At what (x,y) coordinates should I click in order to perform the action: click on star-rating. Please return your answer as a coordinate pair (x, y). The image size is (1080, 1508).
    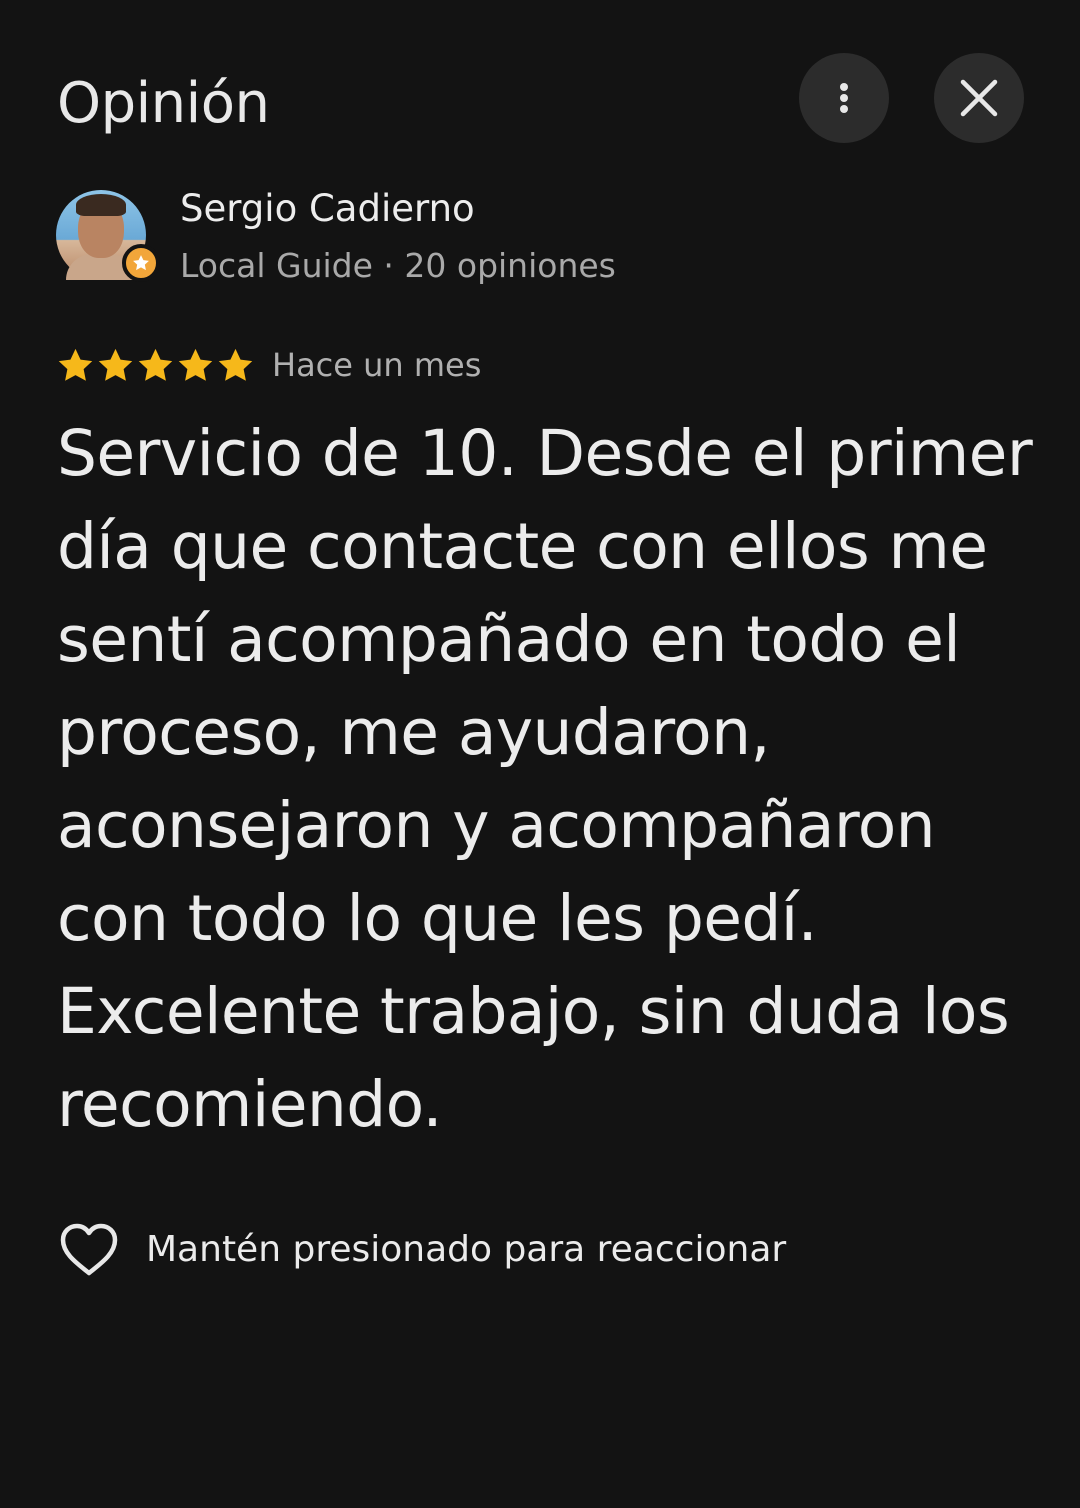
    Looking at the image, I should click on (155, 365).